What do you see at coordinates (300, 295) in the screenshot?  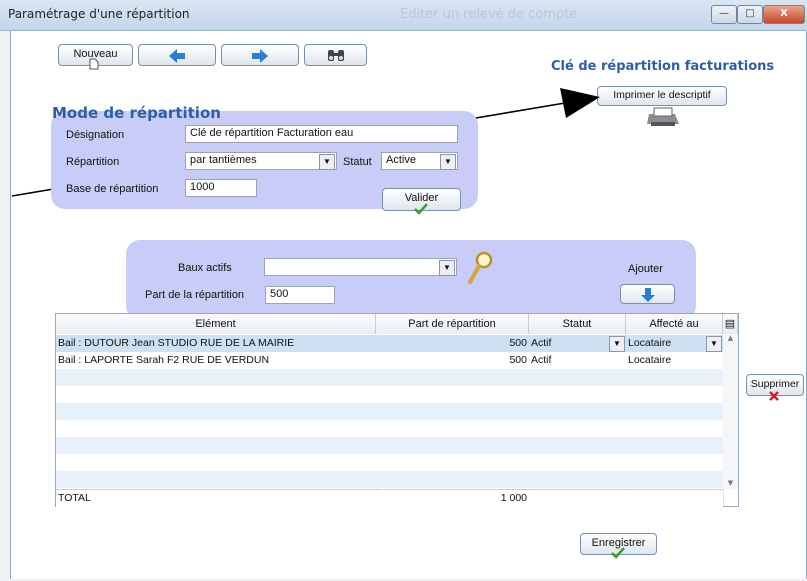 I see `part-field: 500` at bounding box center [300, 295].